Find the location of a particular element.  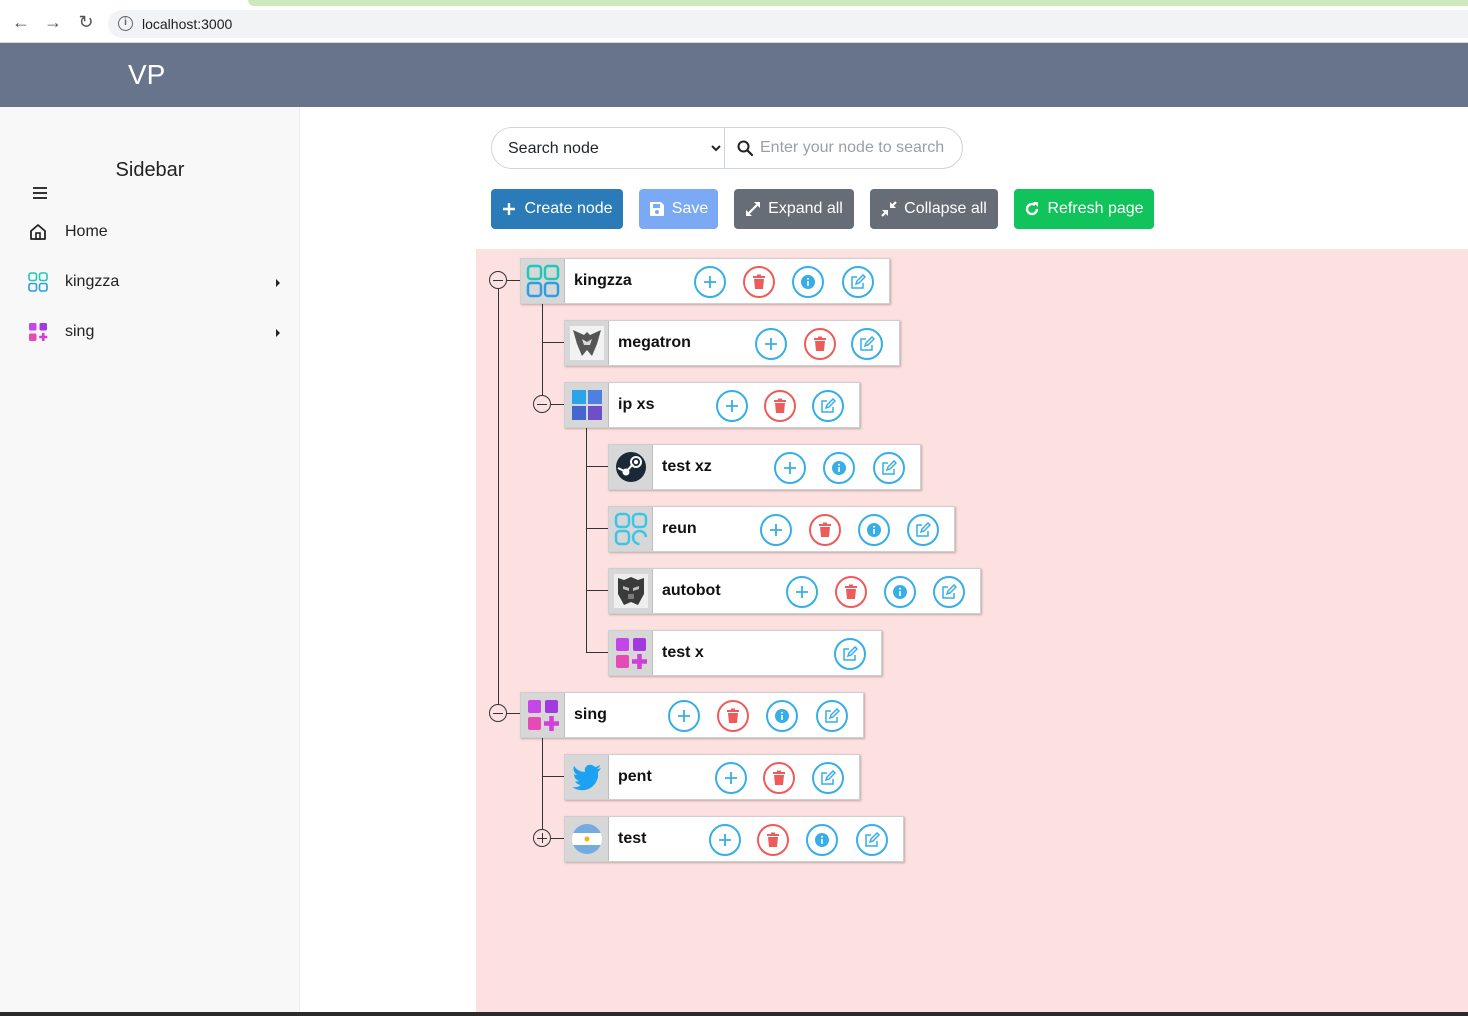

tree-node-test: test is located at coordinates (734, 839).